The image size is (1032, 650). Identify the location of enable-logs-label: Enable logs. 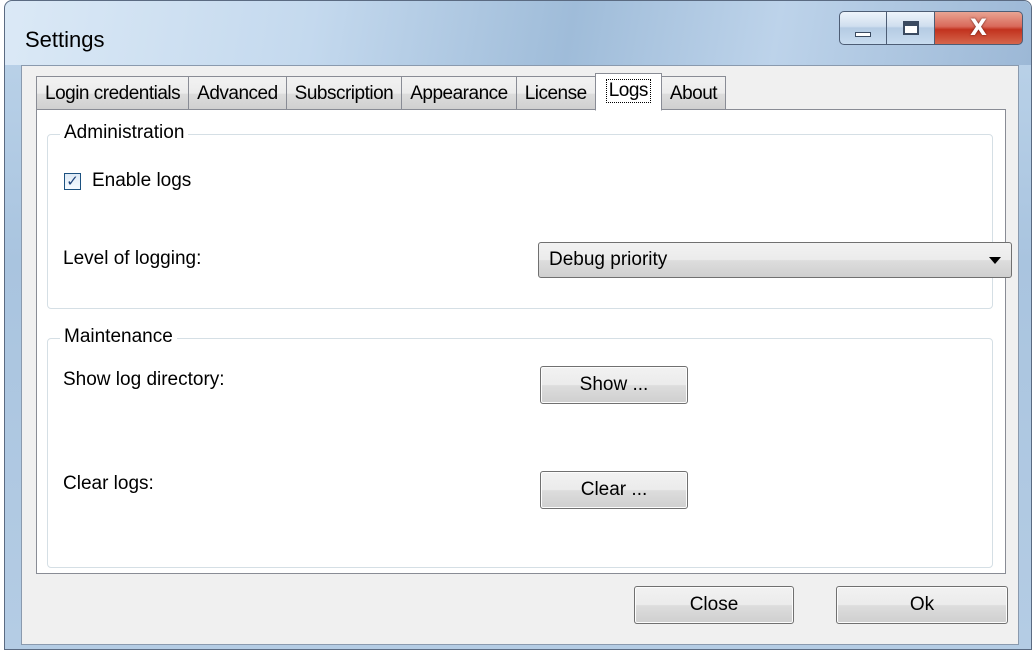
(141, 181).